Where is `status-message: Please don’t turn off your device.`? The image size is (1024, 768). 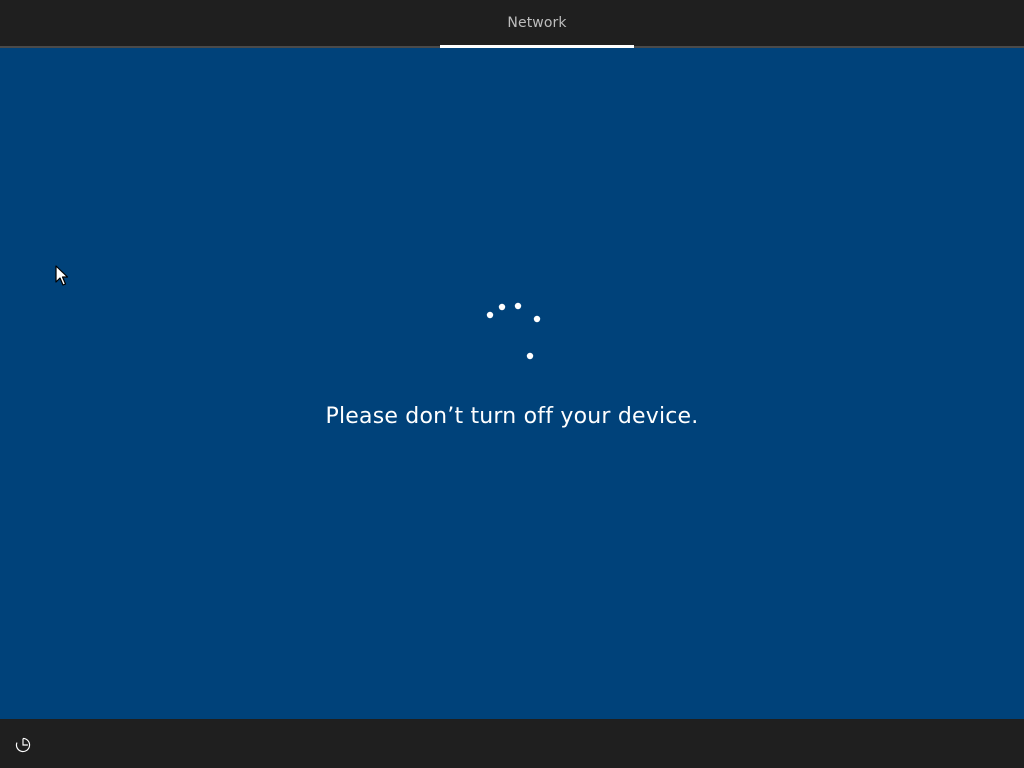
status-message: Please don’t turn off your device. is located at coordinates (512, 416).